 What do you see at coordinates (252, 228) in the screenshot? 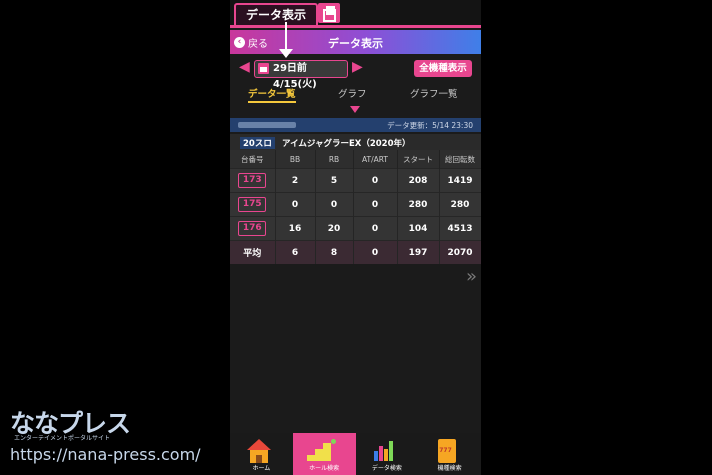
I see `machine-number-button: 176` at bounding box center [252, 228].